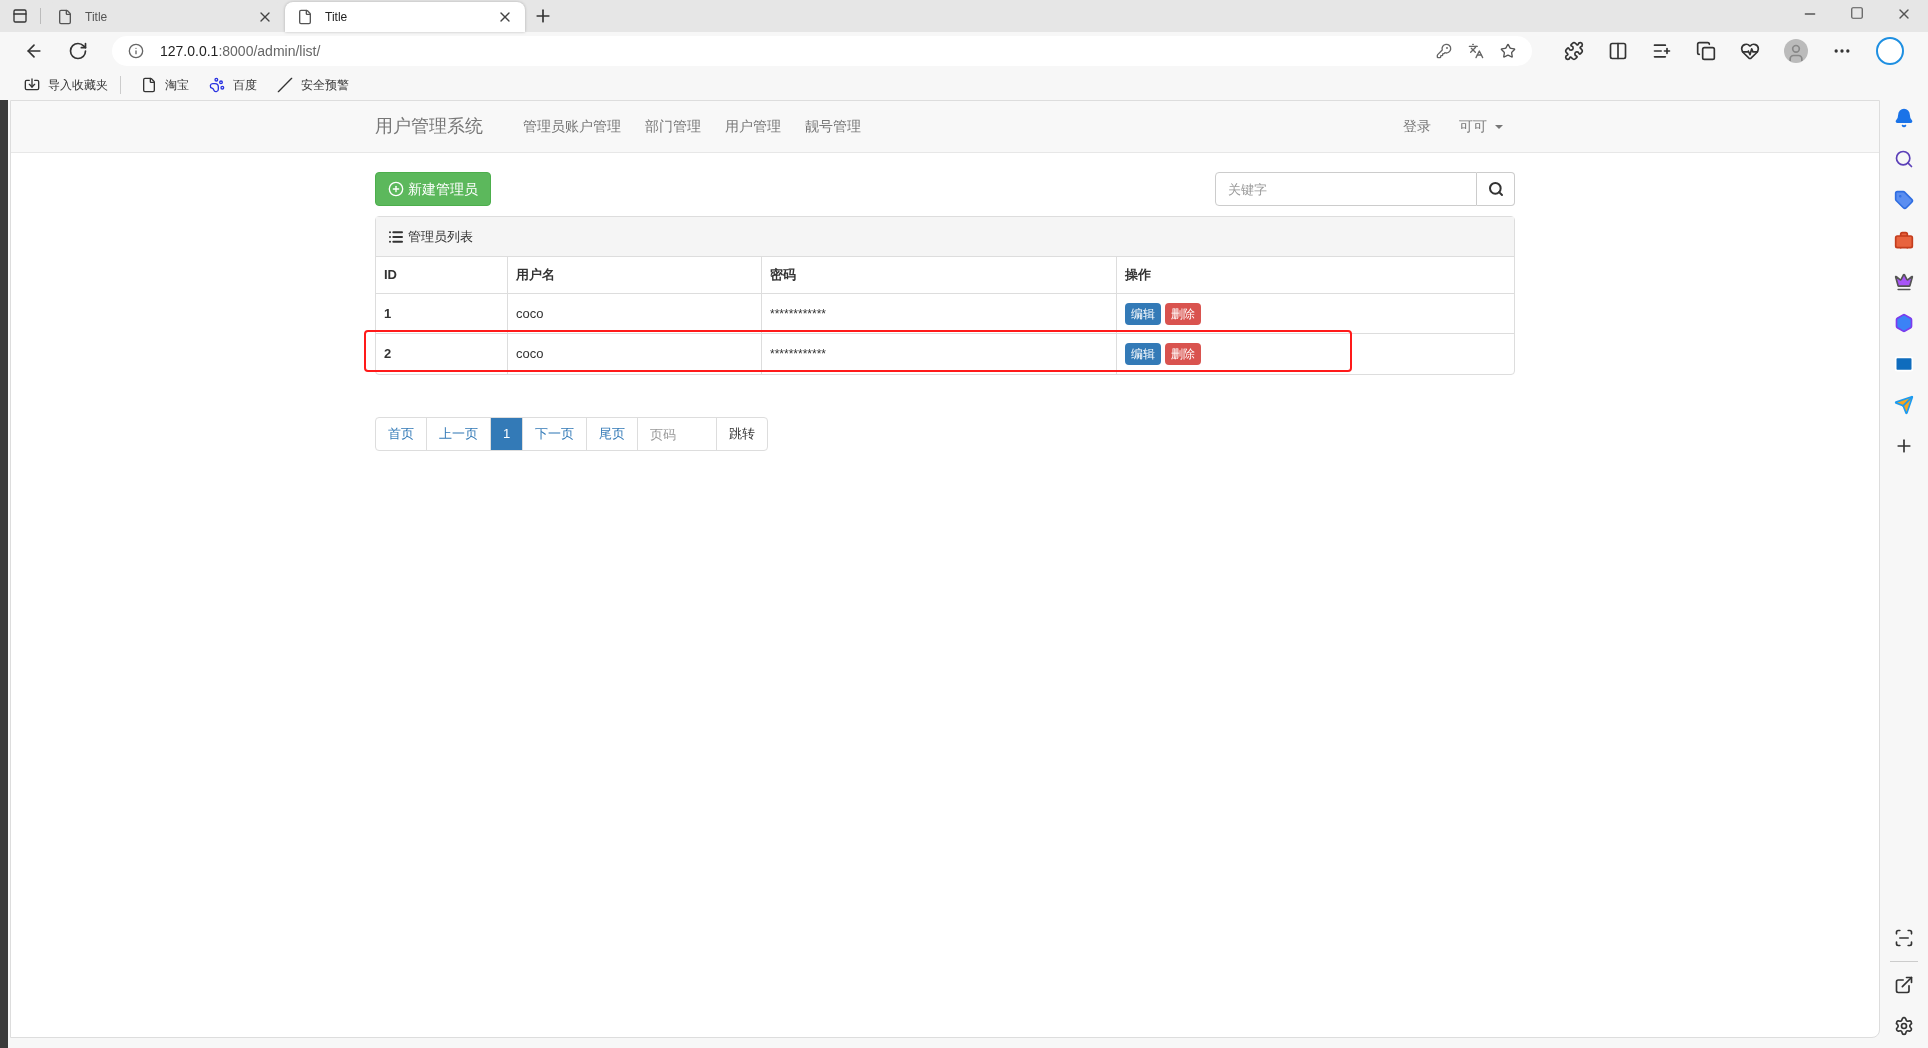 This screenshot has width=1928, height=1048. I want to click on collections-icon, so click(1706, 51).